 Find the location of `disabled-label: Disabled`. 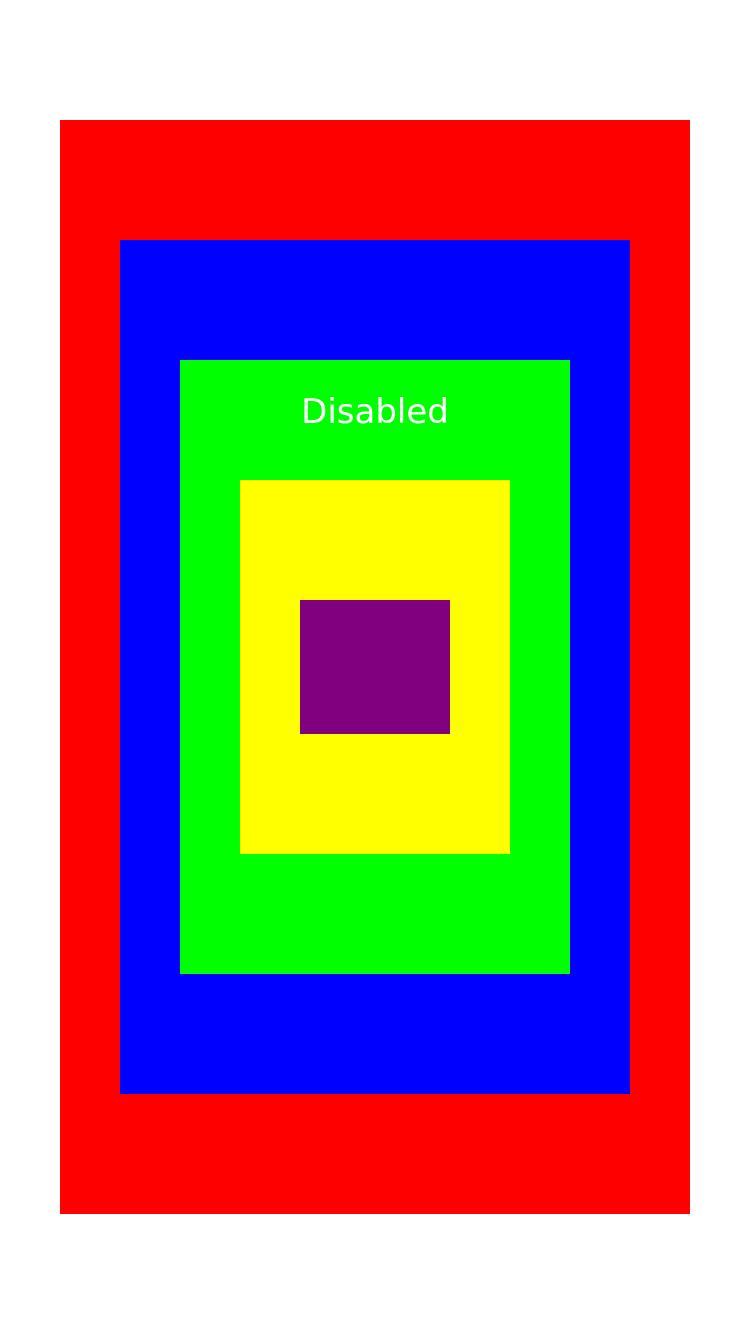

disabled-label: Disabled is located at coordinates (375, 412).